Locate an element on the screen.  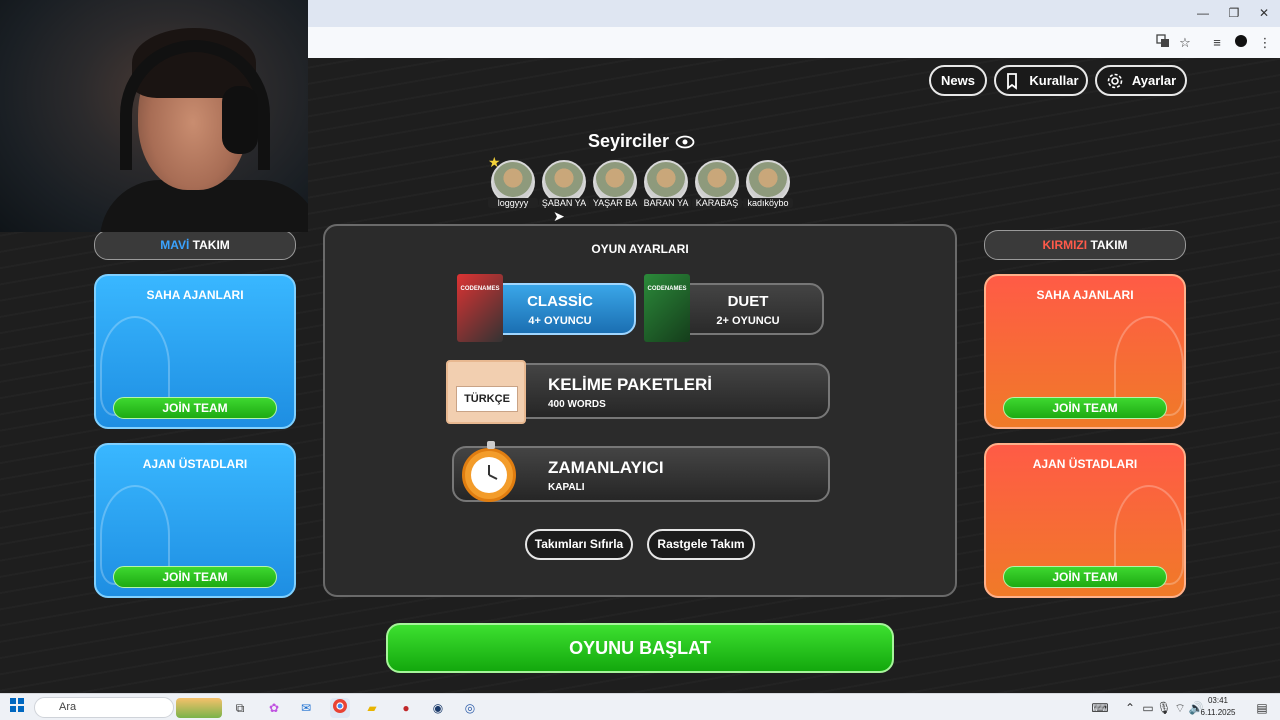
stopwatch-icon is located at coordinates (489, 471).